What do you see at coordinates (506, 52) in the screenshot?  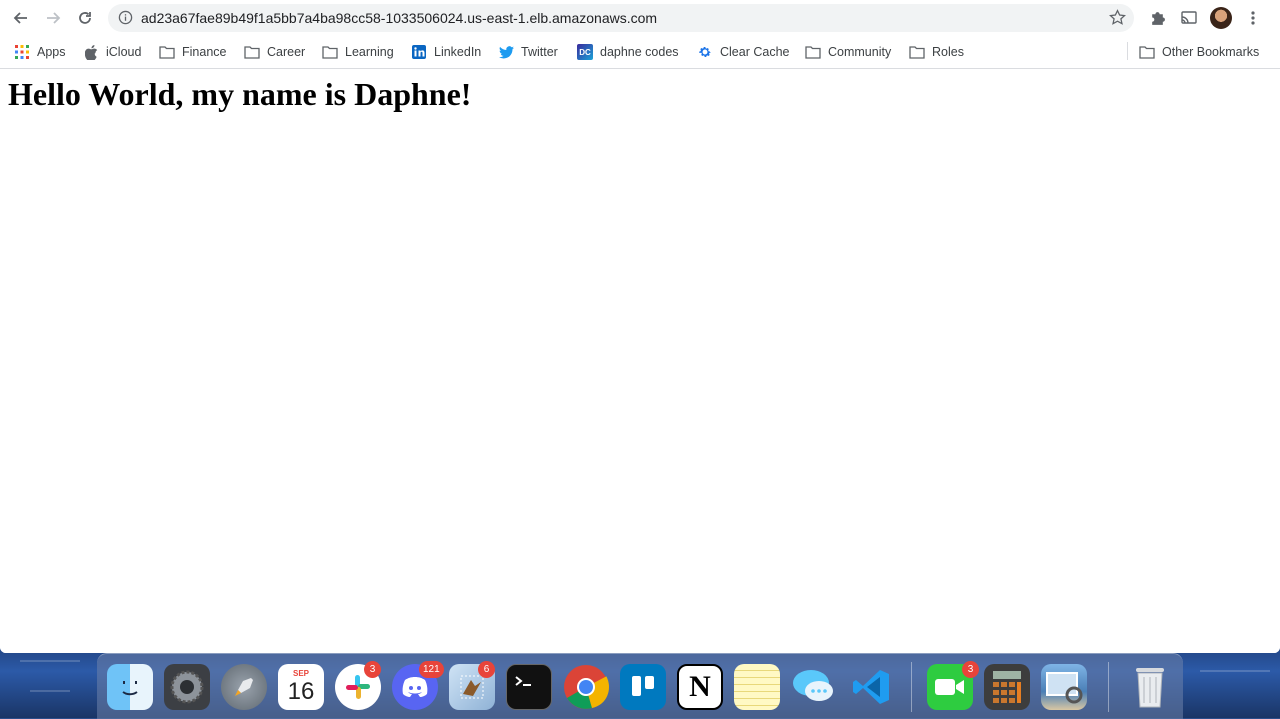 I see `twitter-icon` at bounding box center [506, 52].